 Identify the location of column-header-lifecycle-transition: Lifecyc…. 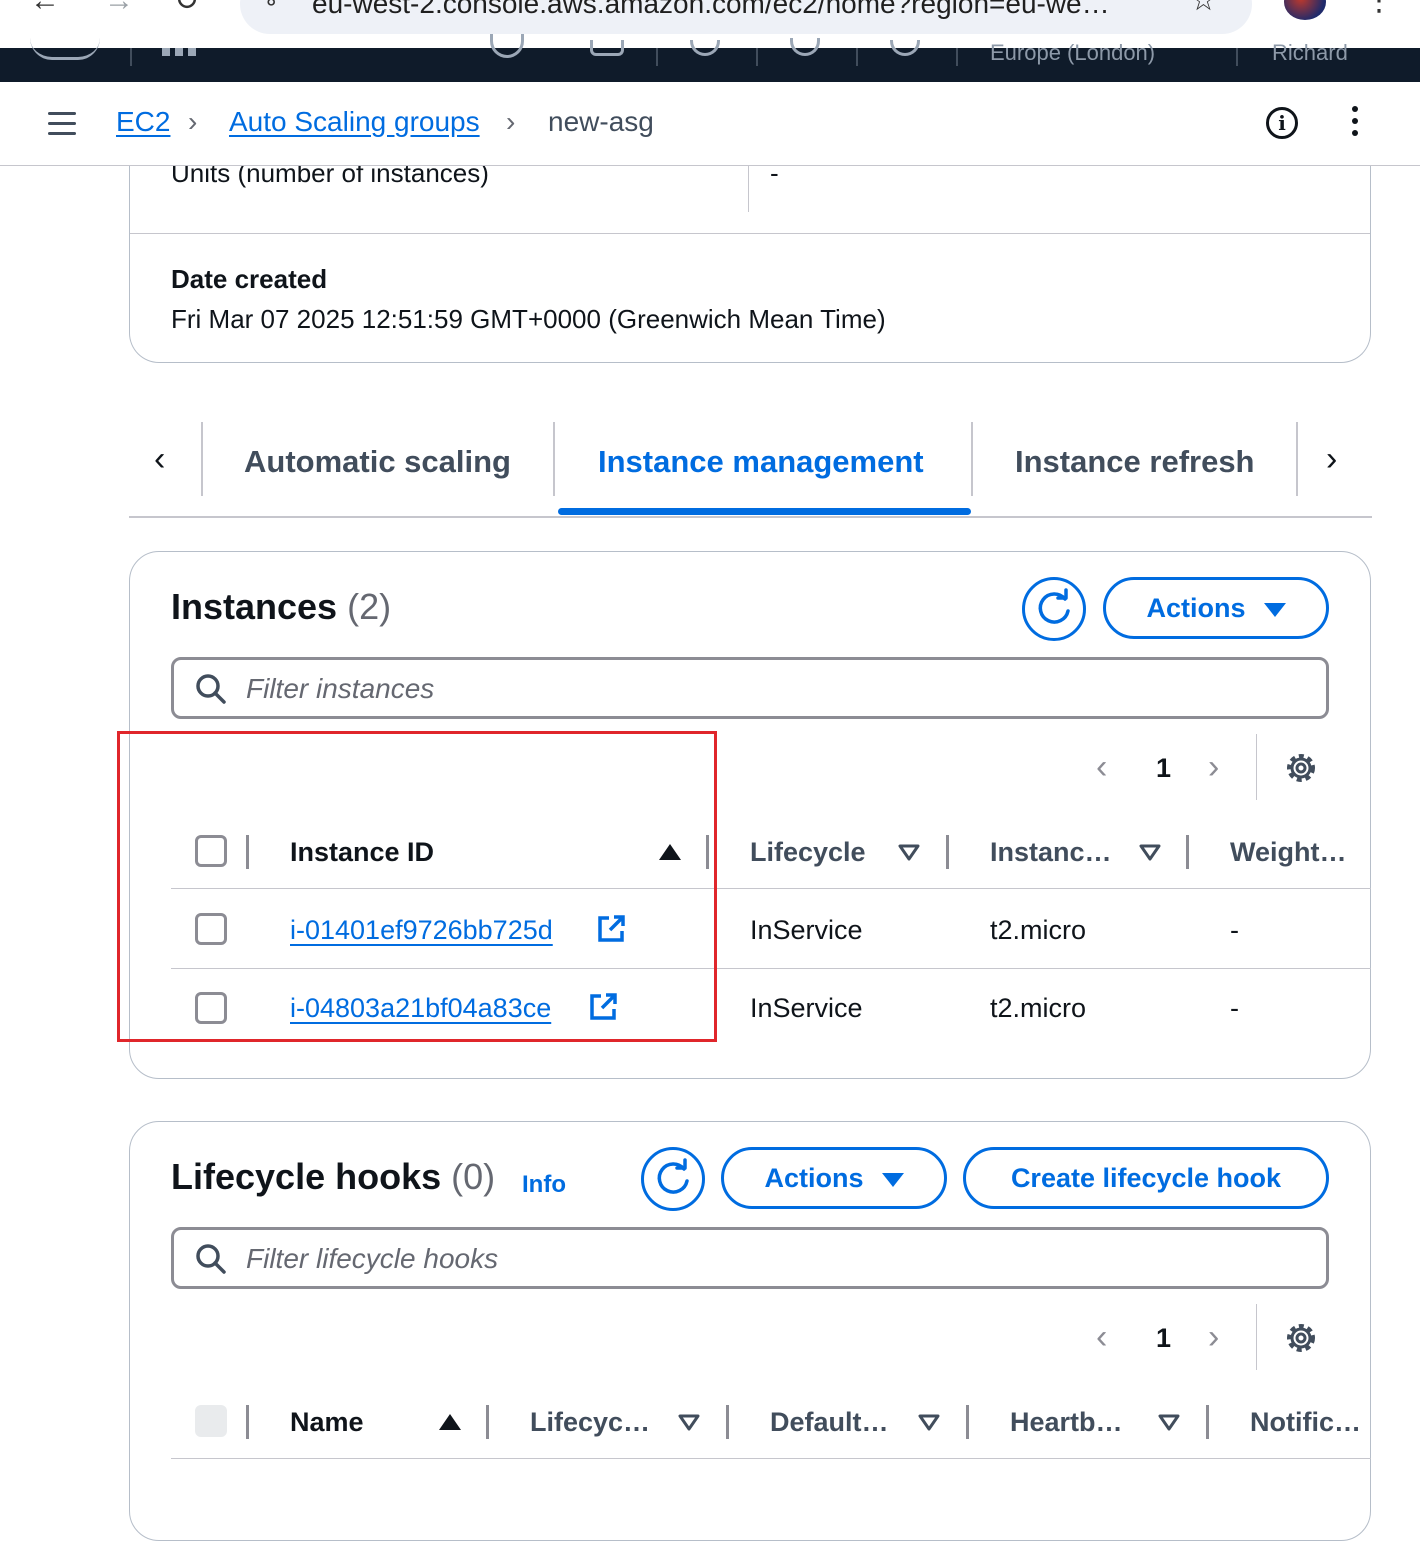
(590, 1422).